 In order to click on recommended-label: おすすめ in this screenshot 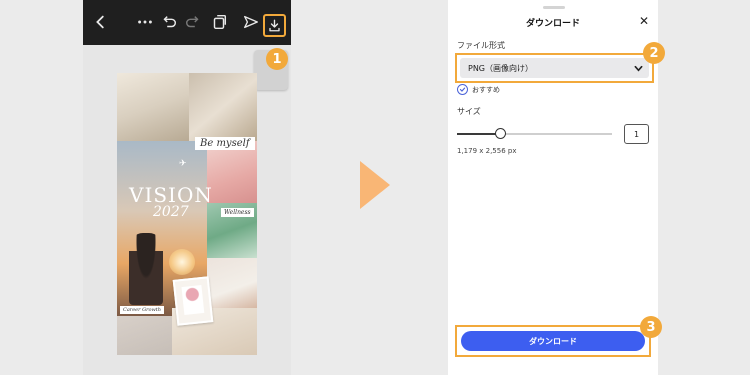, I will do `click(486, 89)`.